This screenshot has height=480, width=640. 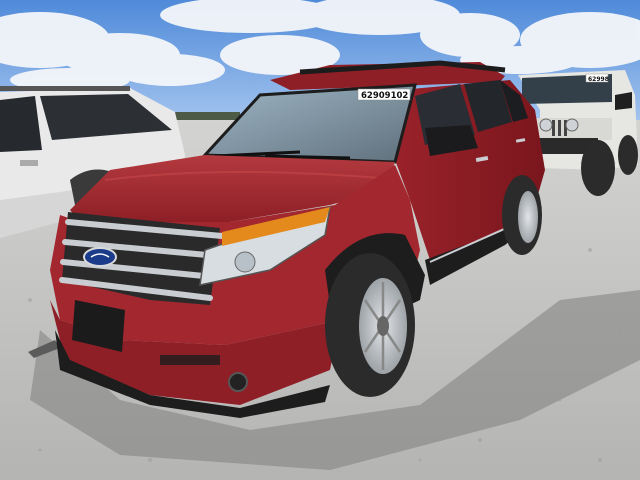 What do you see at coordinates (598, 79) in the screenshot?
I see `jeep-lot-sticker: 62998` at bounding box center [598, 79].